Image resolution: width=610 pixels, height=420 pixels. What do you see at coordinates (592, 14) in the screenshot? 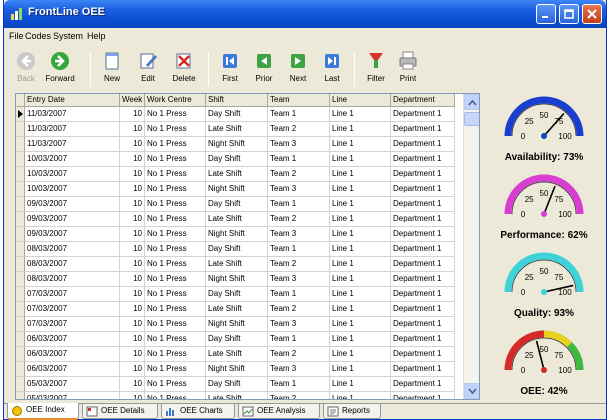
I see `close-button` at bounding box center [592, 14].